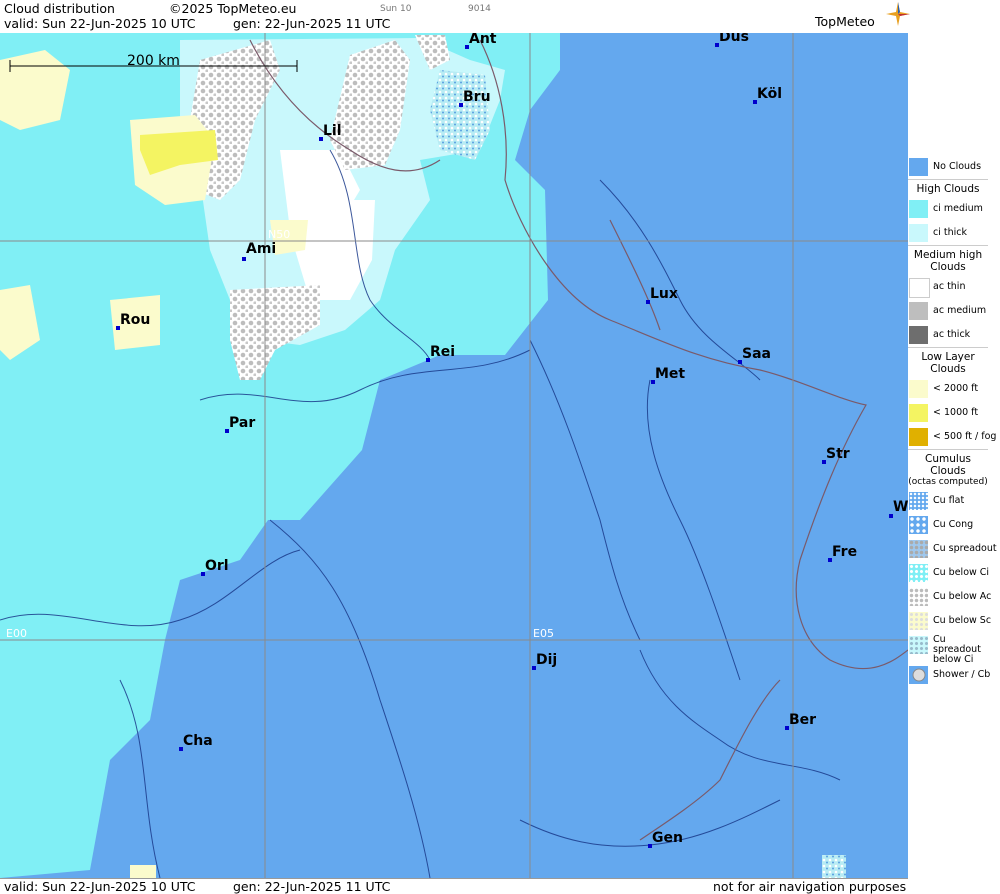 The width and height of the screenshot is (1000, 894). What do you see at coordinates (135, 320) in the screenshot?
I see `city-label-rou: Rou` at bounding box center [135, 320].